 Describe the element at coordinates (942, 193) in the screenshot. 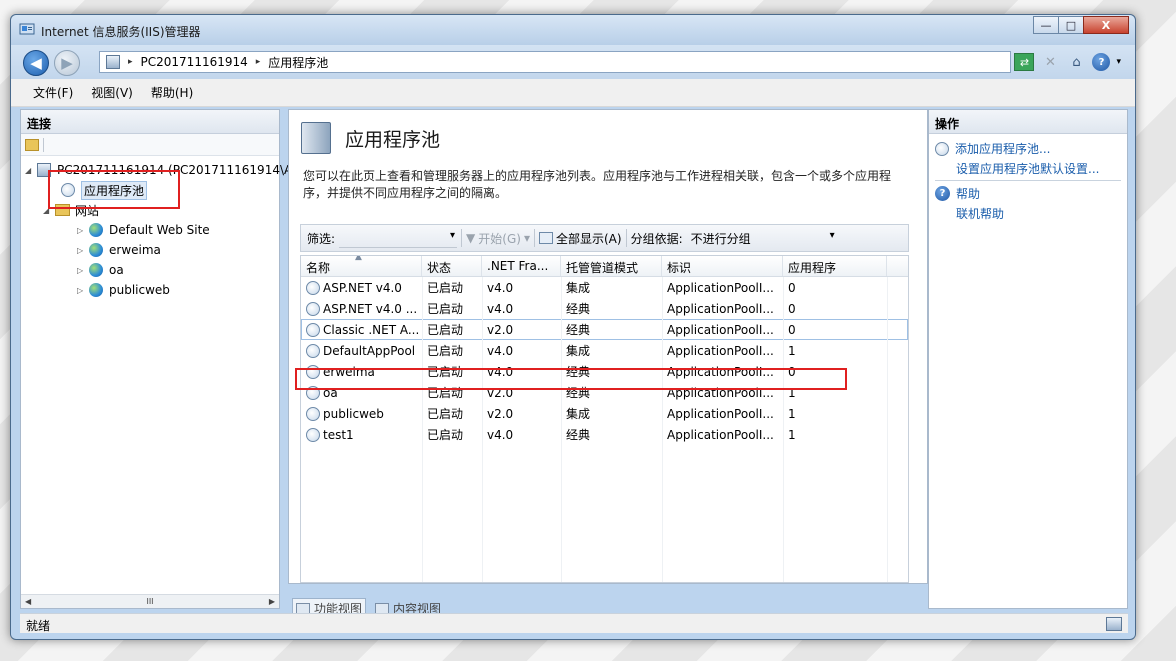

I see `help-icon: ?` at that location.